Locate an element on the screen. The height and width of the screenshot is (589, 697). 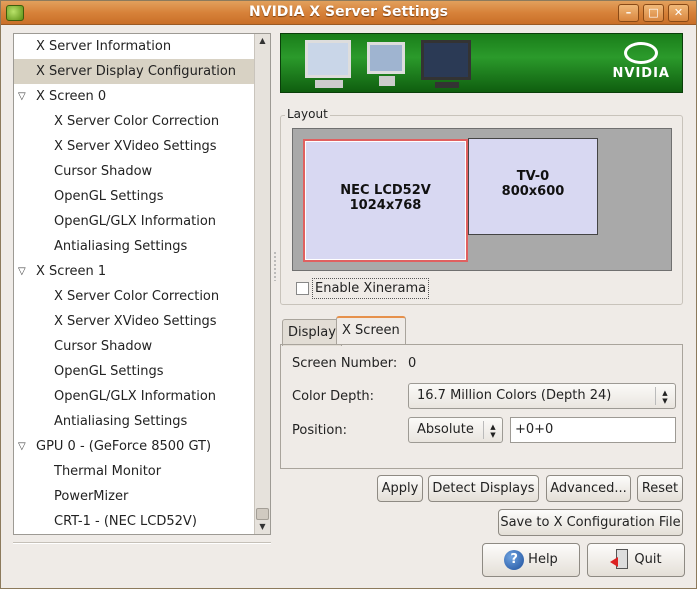
color-depth-label: Color Depth: is located at coordinates (333, 396).